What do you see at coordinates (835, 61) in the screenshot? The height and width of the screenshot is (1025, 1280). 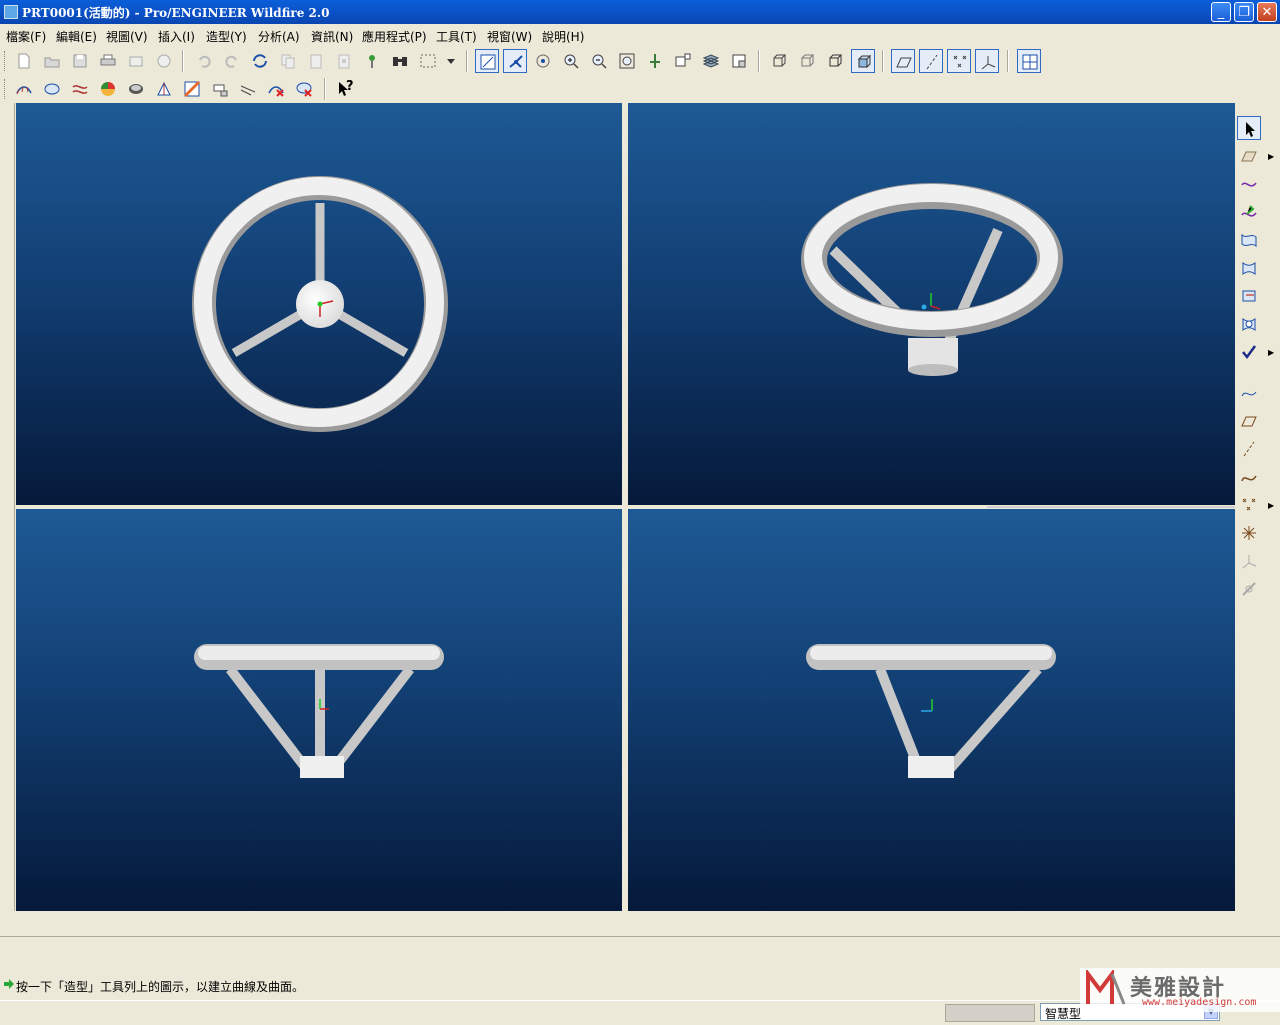 I see `no-hidden-icon` at bounding box center [835, 61].